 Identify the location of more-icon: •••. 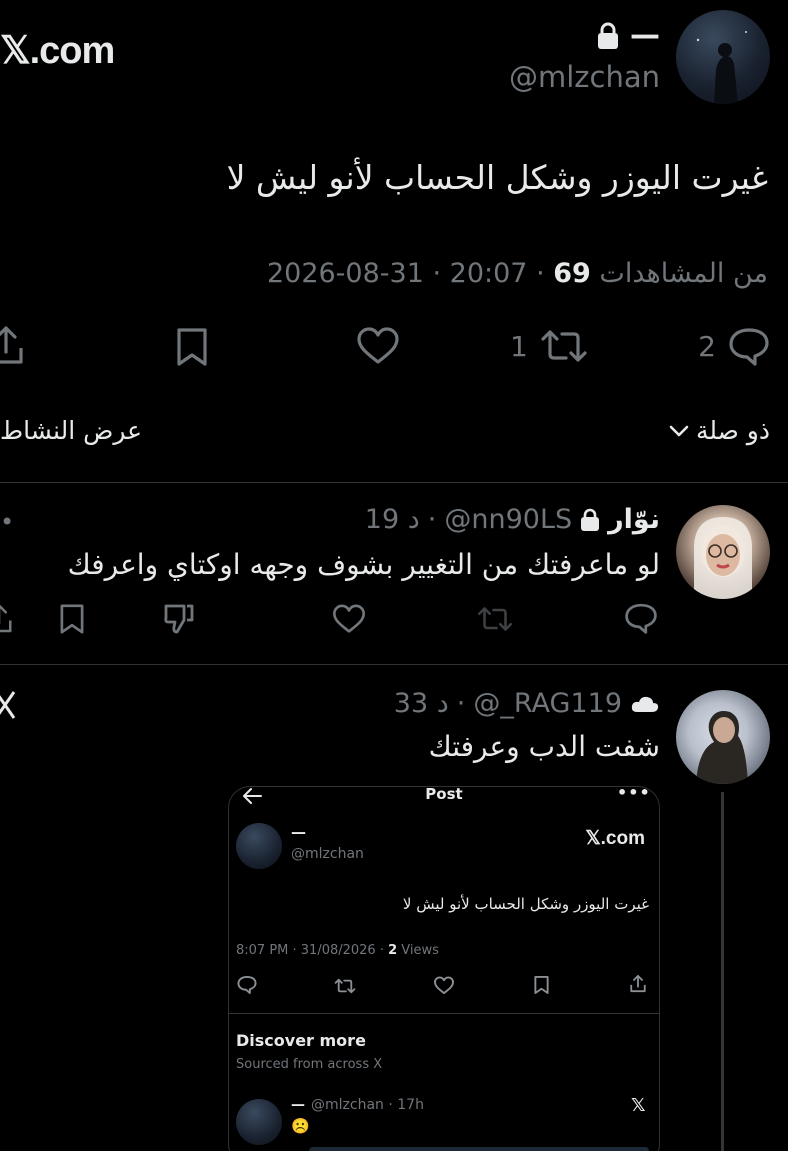
(634, 794).